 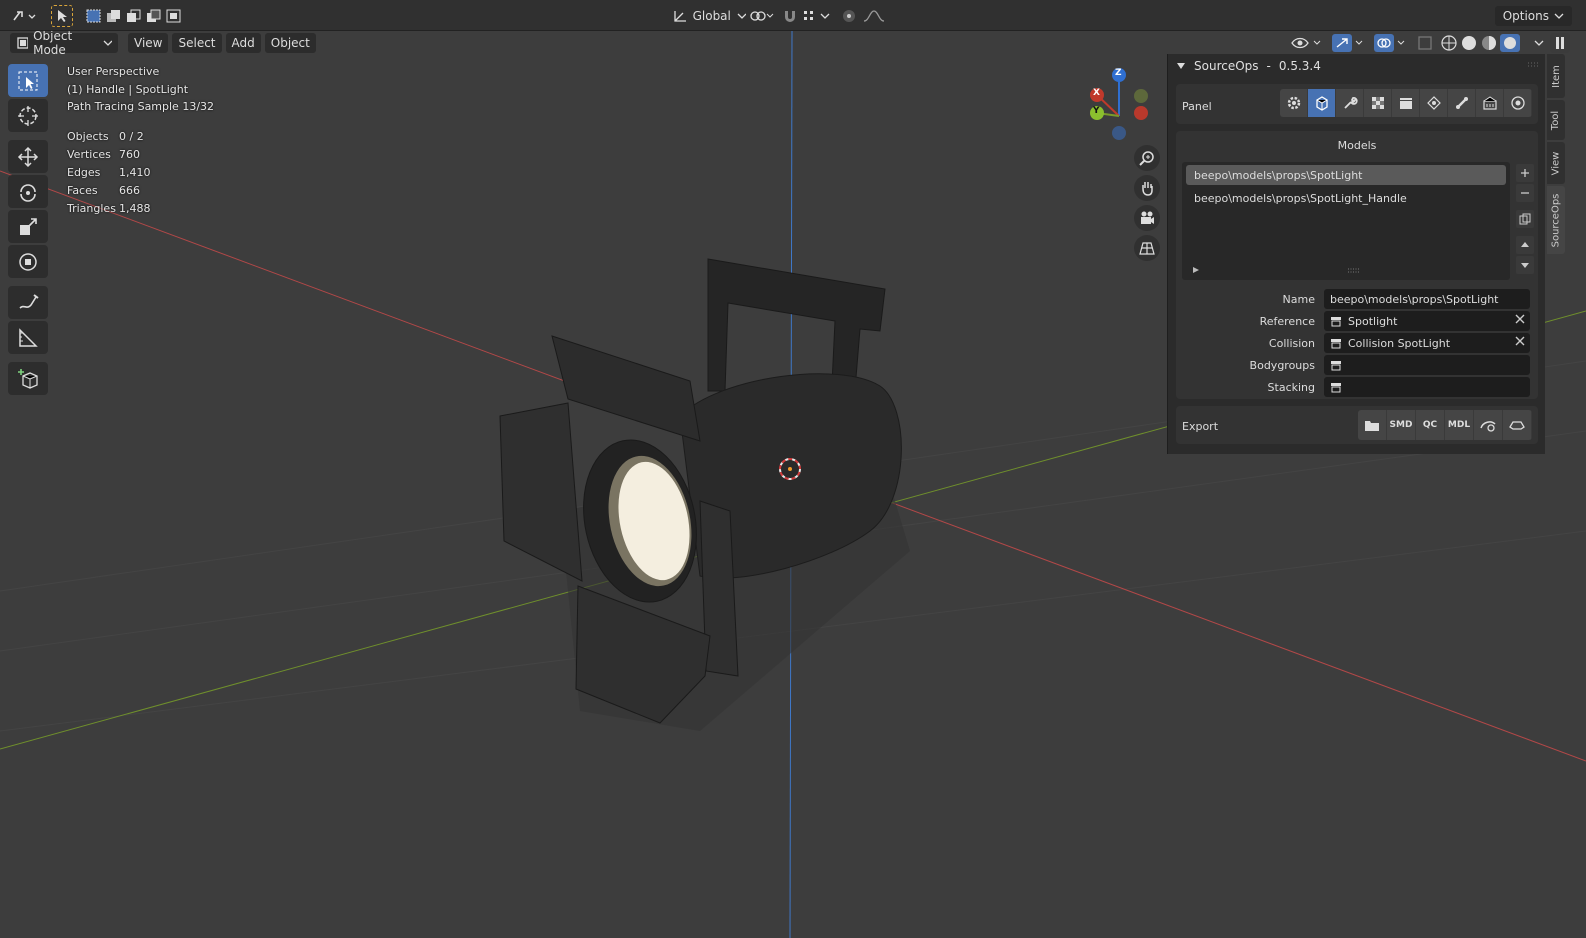 I want to click on attachments-tab, so click(x=1434, y=103).